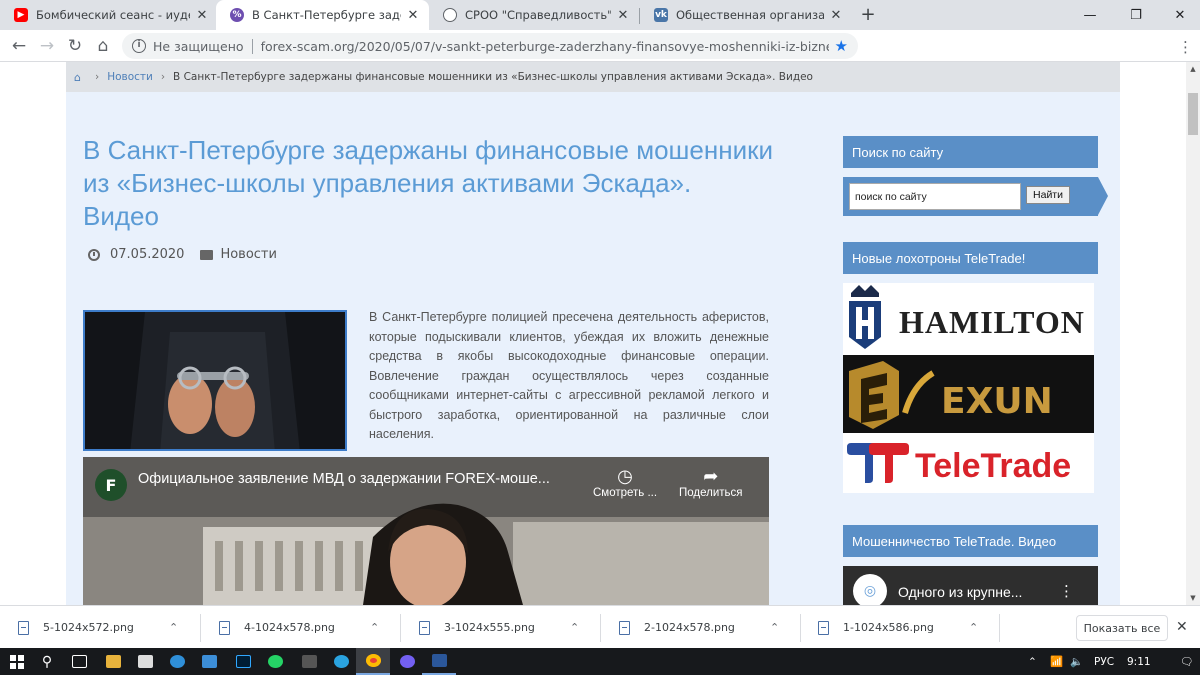 The image size is (1200, 675). Describe the element at coordinates (309, 661) in the screenshot. I see `calculator-icon` at that location.